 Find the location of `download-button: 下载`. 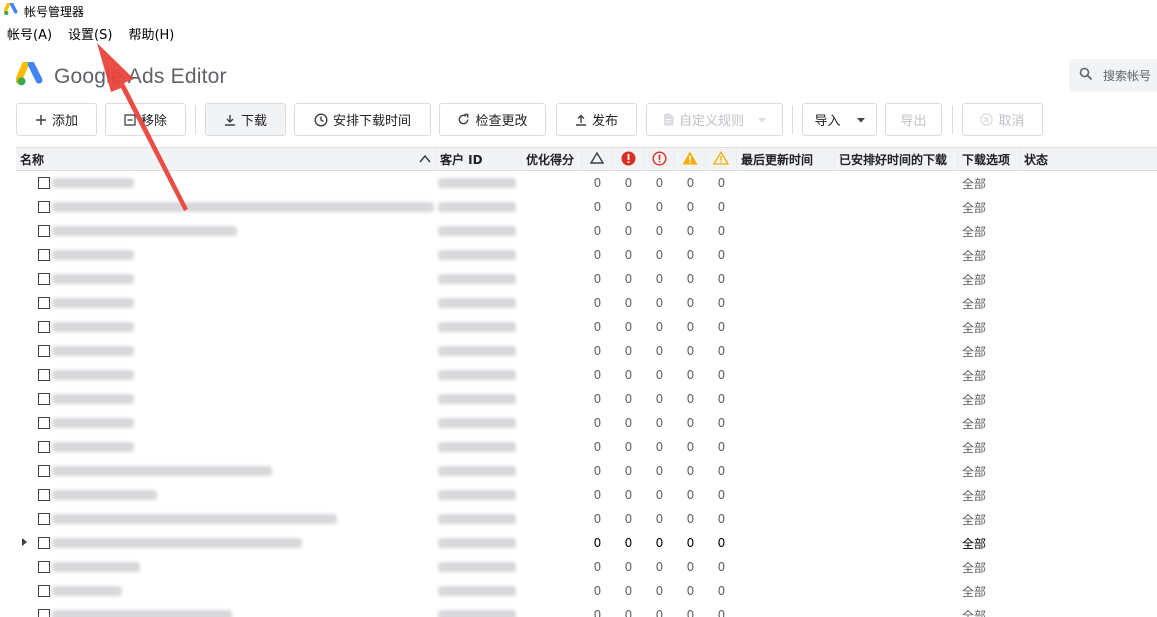

download-button: 下载 is located at coordinates (245, 119).